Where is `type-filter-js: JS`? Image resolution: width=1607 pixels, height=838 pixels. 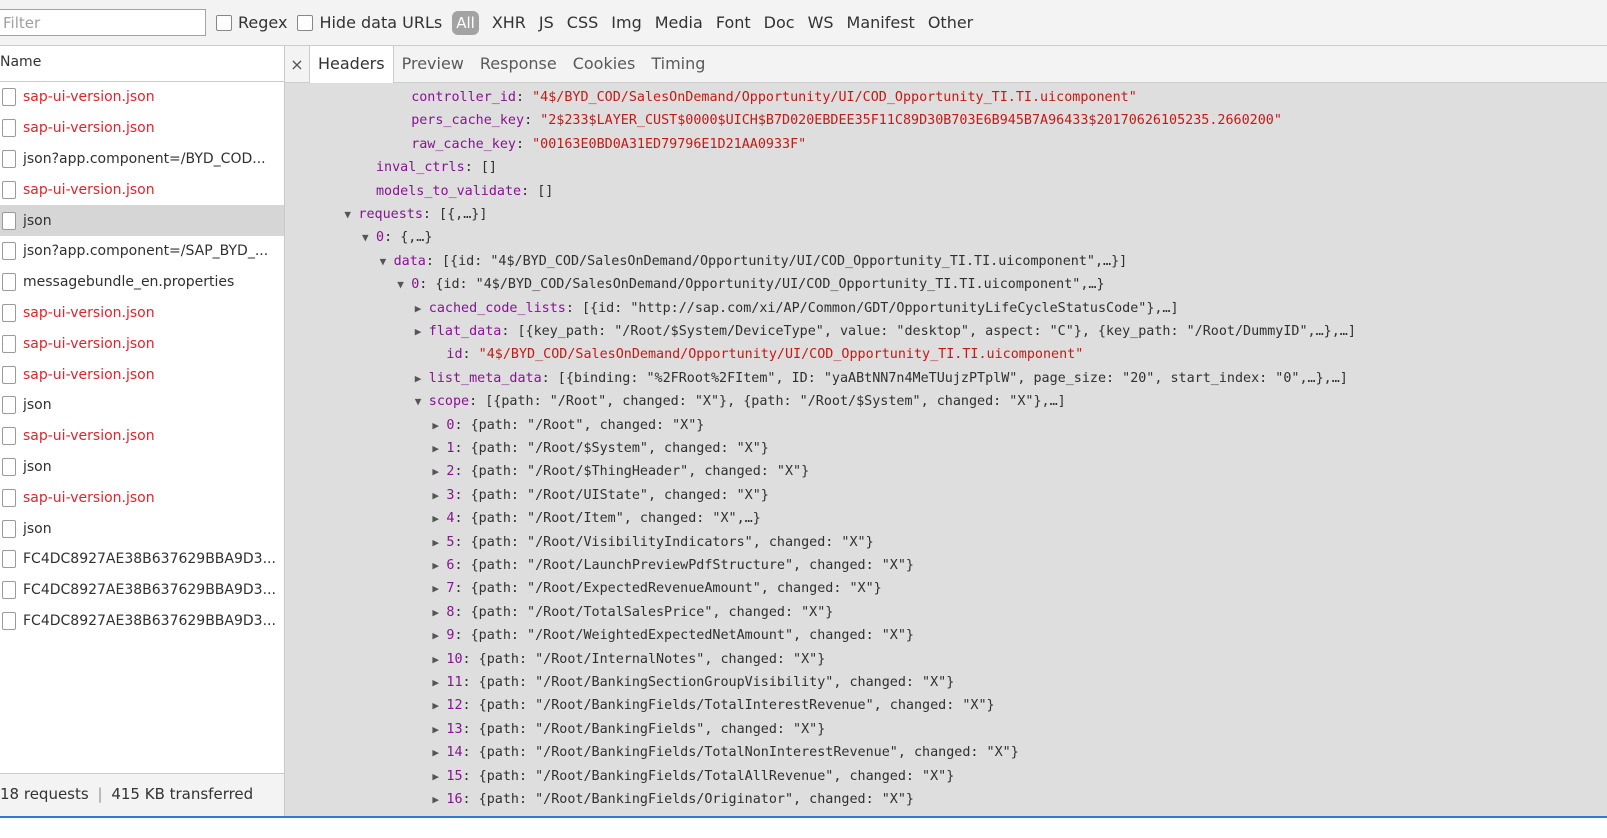
type-filter-js: JS is located at coordinates (546, 22).